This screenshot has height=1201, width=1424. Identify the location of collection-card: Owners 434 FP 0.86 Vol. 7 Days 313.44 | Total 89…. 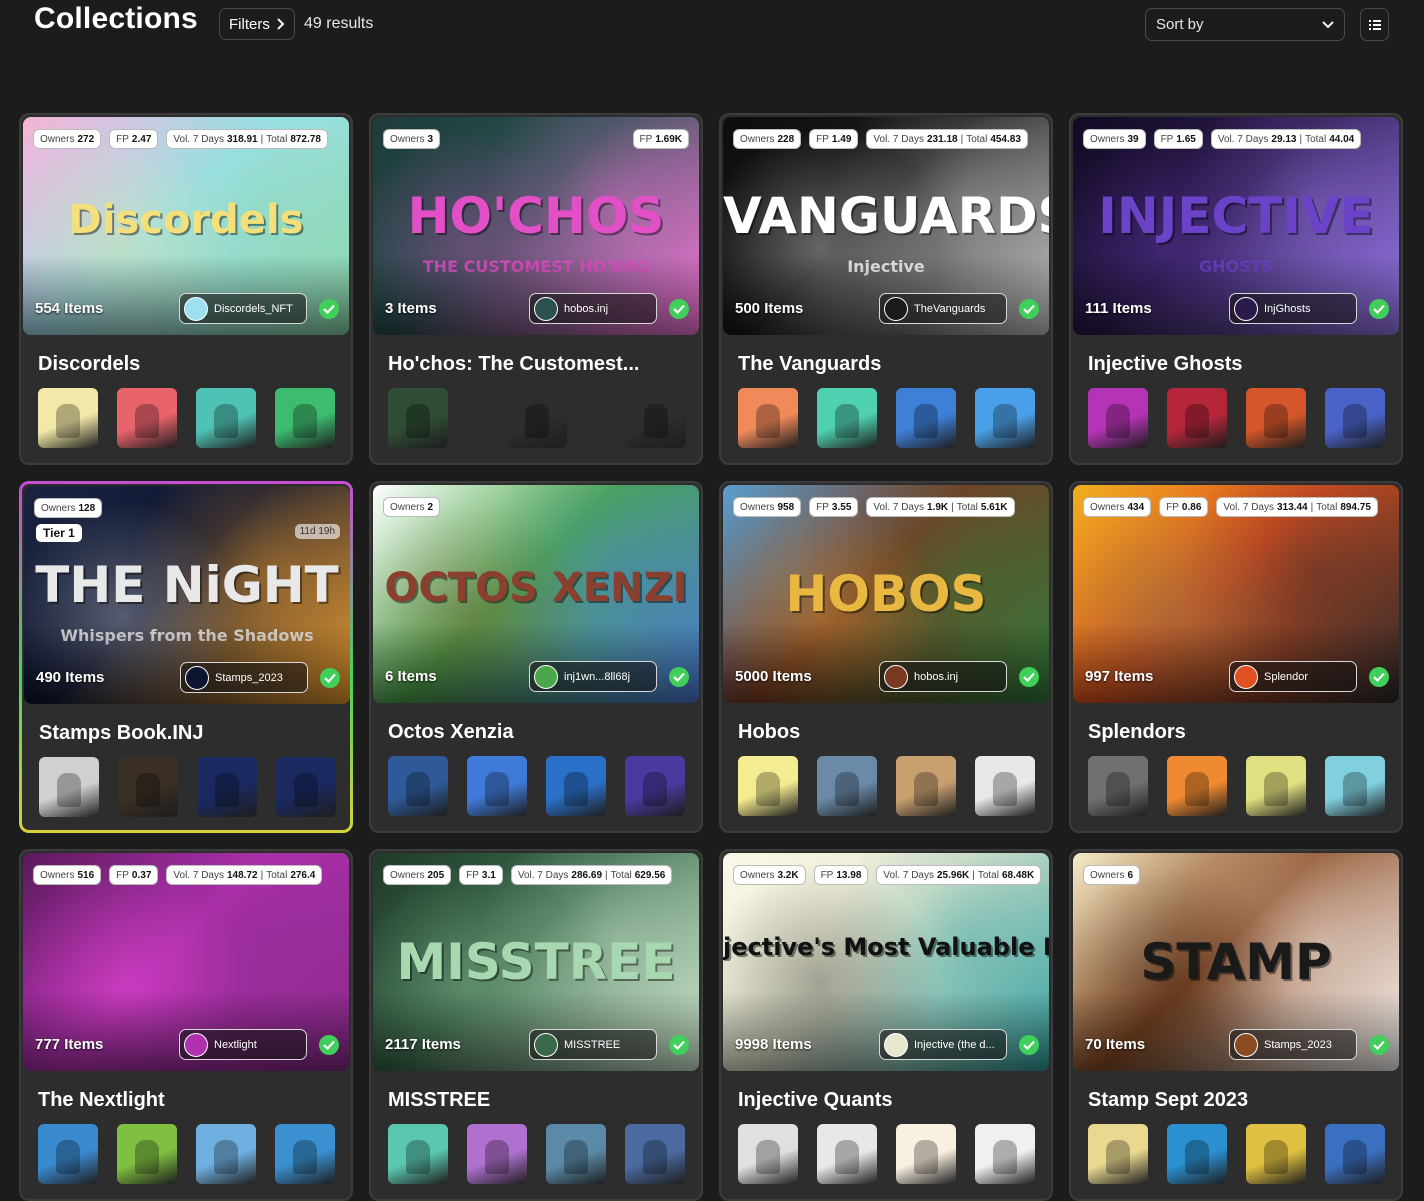
(1236, 657).